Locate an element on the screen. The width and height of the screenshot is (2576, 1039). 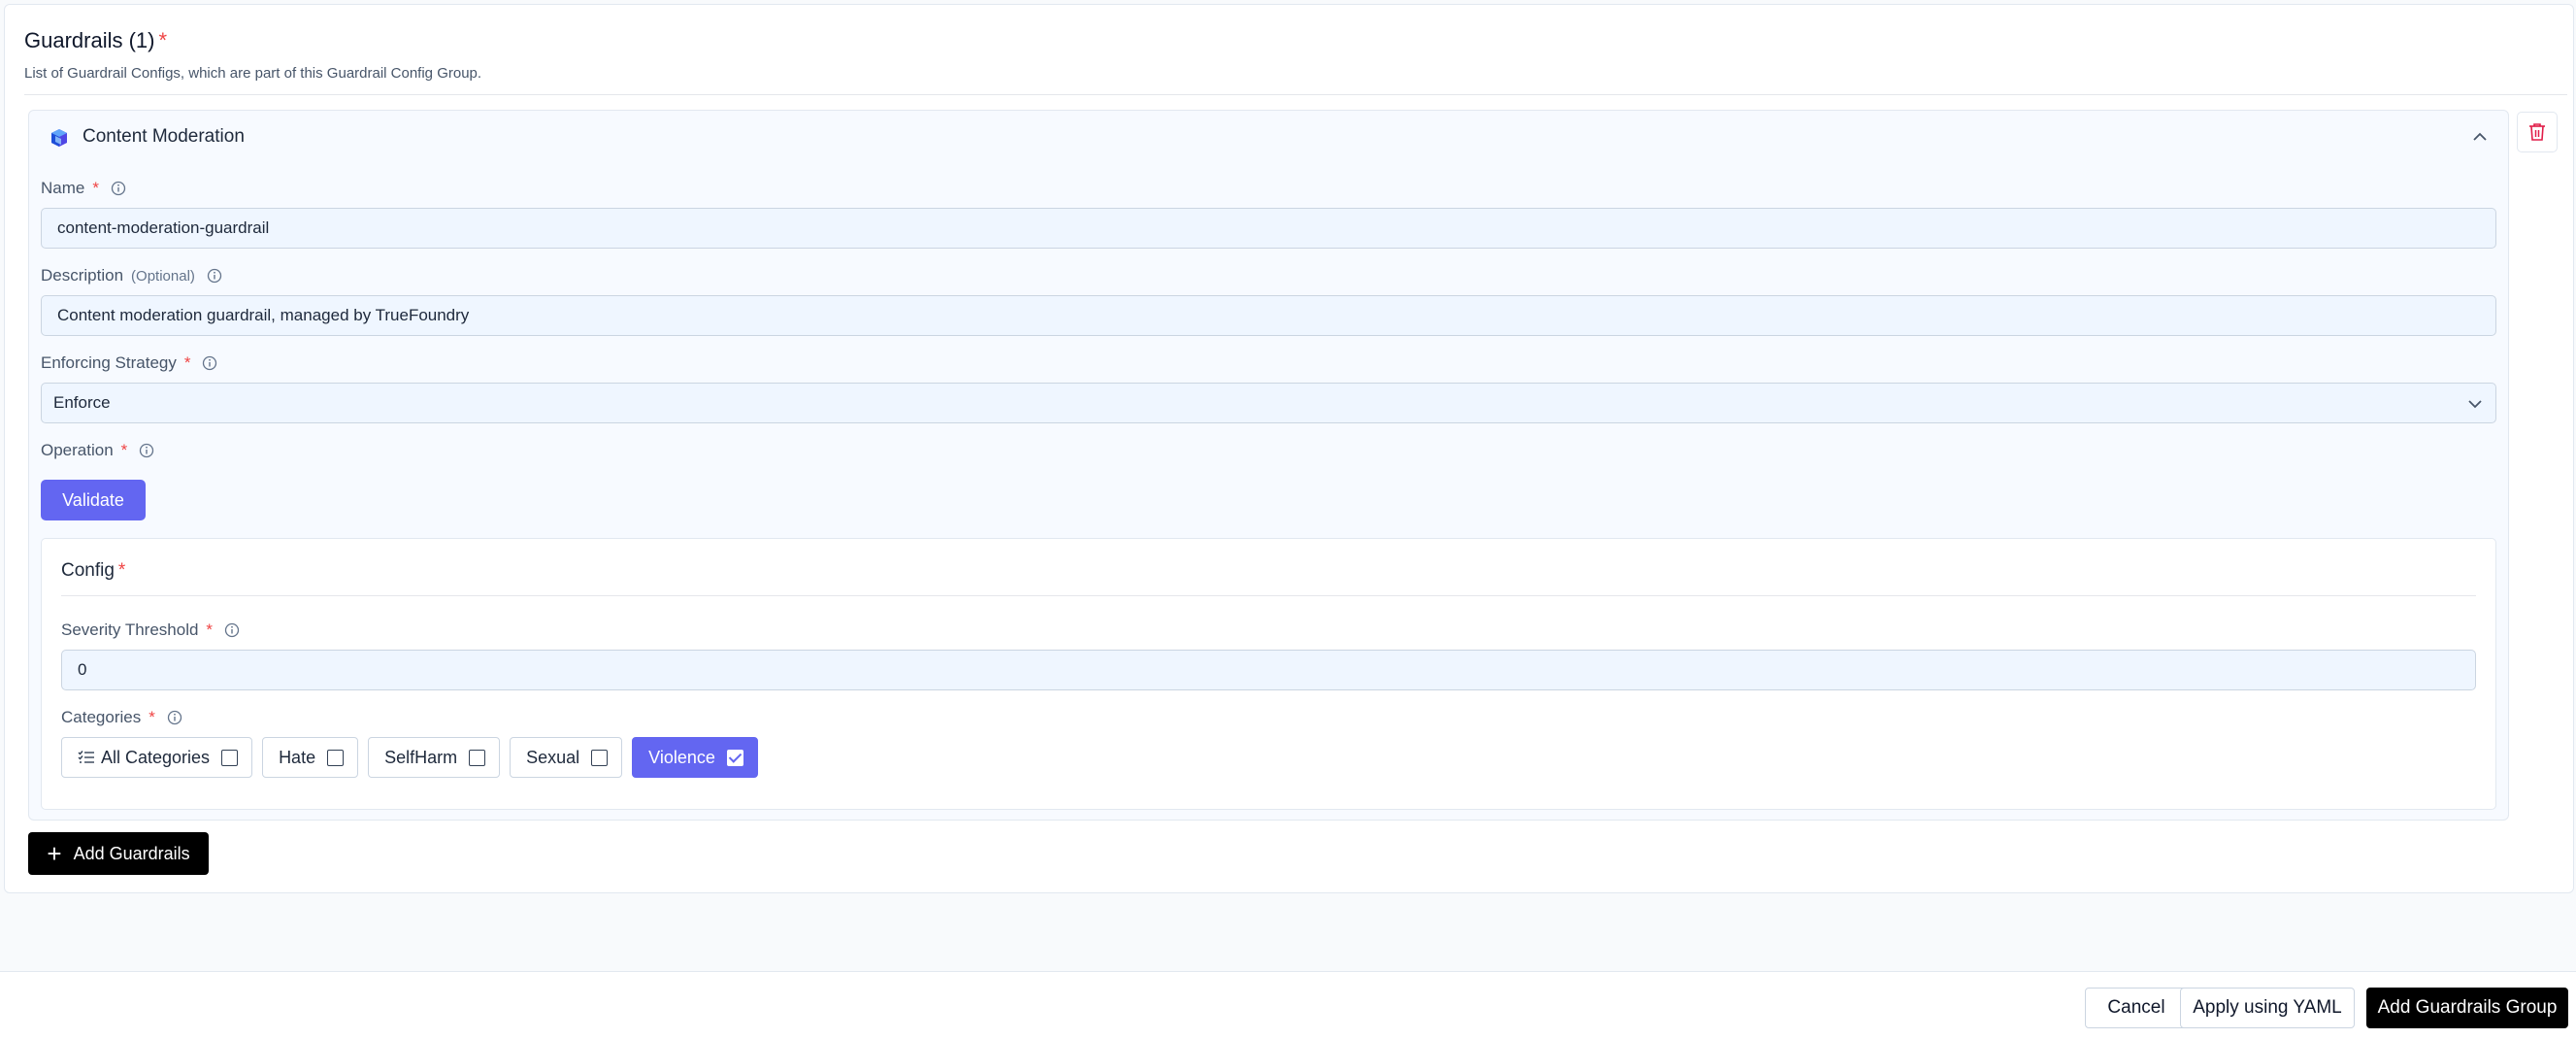
checkbox-checked is located at coordinates (734, 757).